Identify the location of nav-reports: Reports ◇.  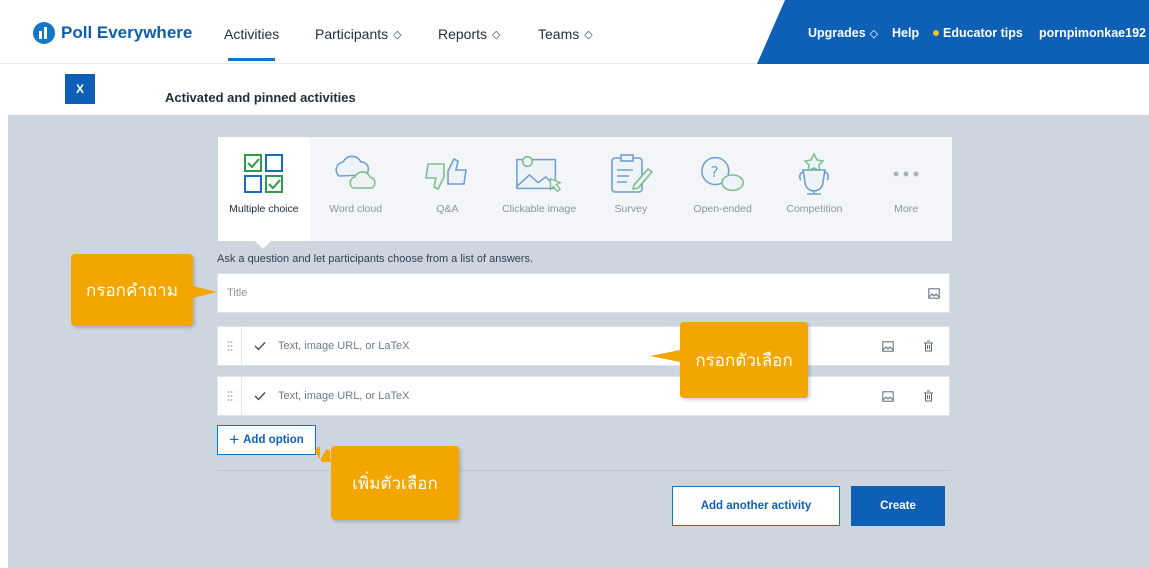
(469, 34).